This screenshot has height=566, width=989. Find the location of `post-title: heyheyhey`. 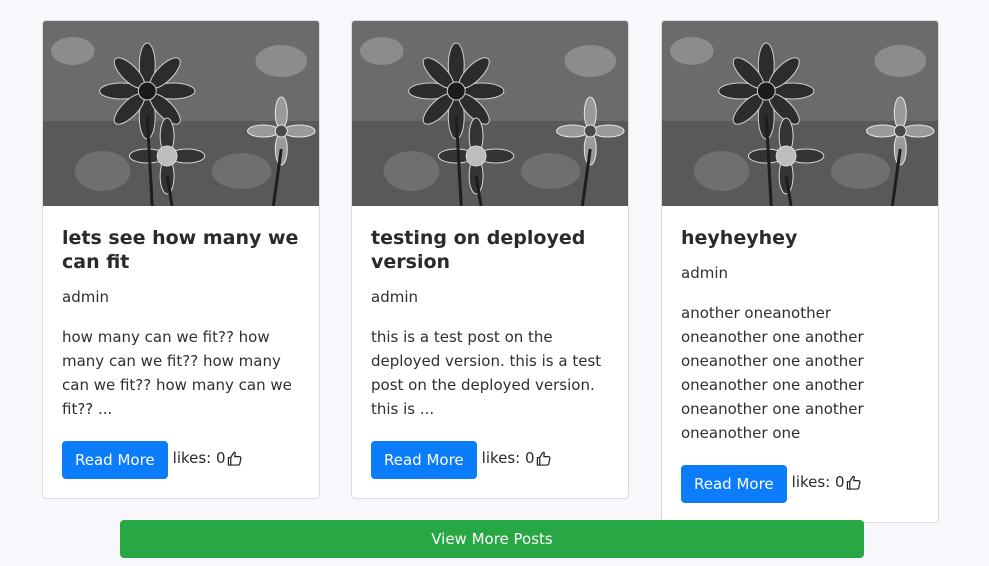

post-title: heyheyhey is located at coordinates (739, 238).